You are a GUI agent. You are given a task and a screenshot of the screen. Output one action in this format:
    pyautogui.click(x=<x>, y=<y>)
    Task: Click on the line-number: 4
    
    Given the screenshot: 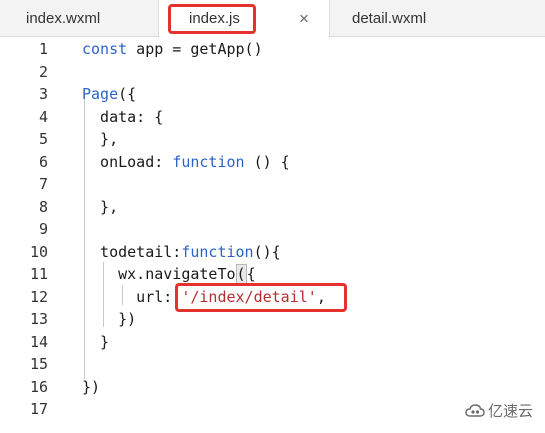 What is the action you would take?
    pyautogui.click(x=43, y=116)
    